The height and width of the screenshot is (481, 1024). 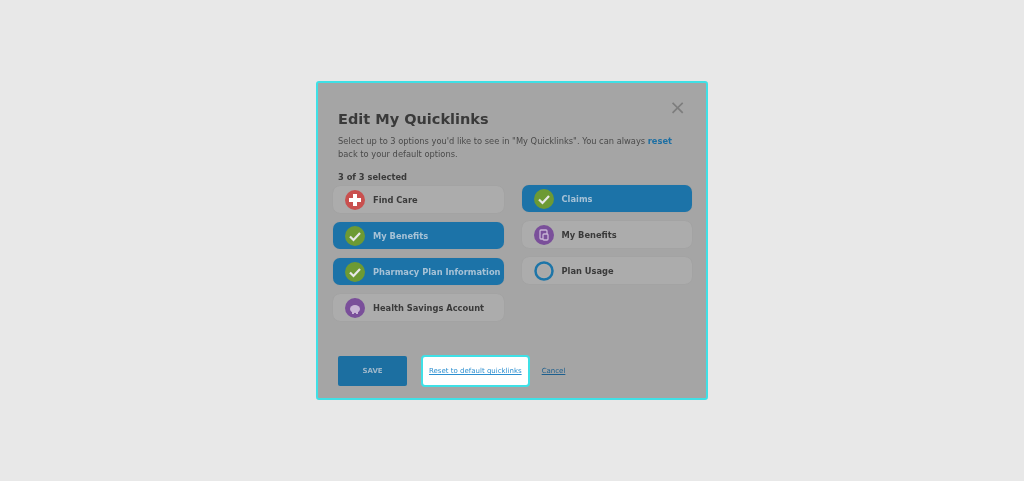 I want to click on dialog-title: Edit My Quicklinks, so click(x=413, y=119).